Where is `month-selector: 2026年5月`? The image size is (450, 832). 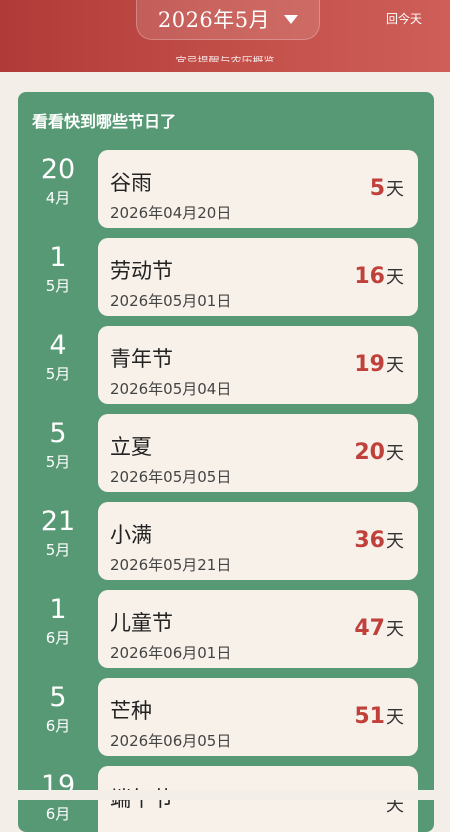 month-selector: 2026年5月 is located at coordinates (228, 20).